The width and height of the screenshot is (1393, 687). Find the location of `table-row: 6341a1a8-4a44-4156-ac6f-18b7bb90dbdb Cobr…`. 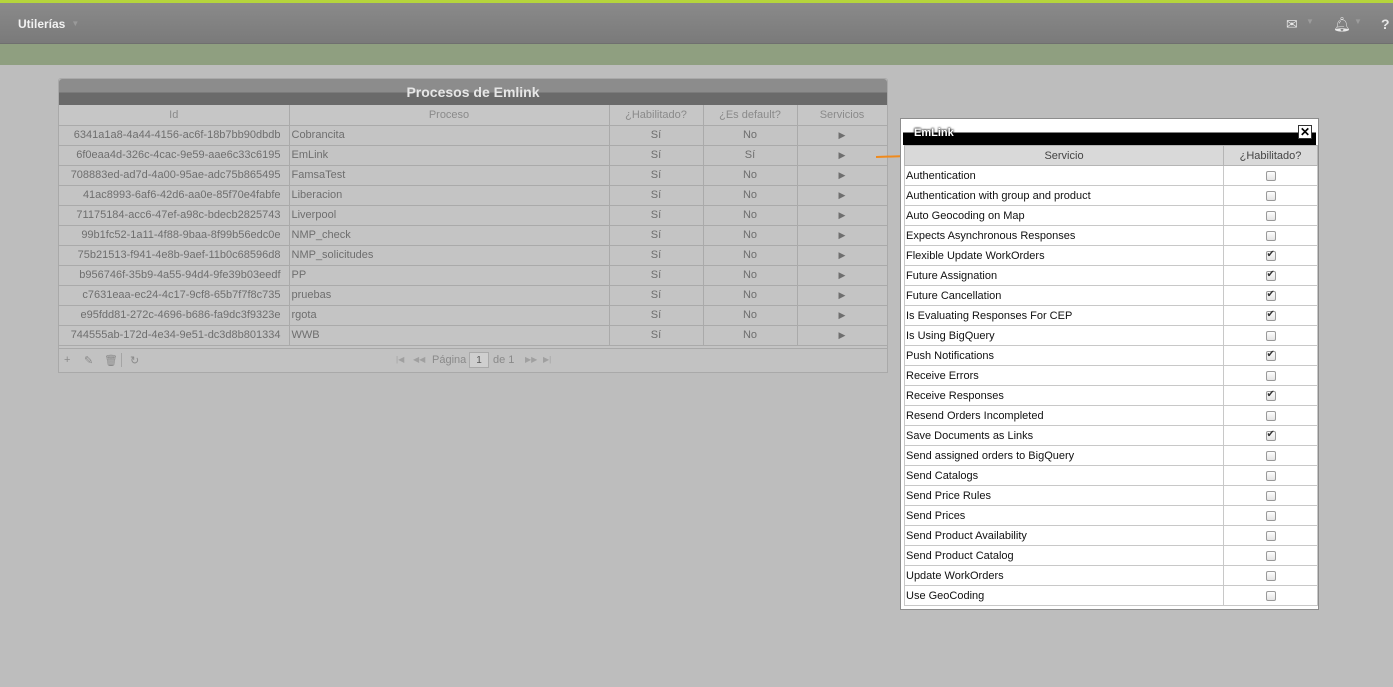

table-row: 6341a1a8-4a44-4156-ac6f-18b7bb90dbdb Cobr… is located at coordinates (473, 135).